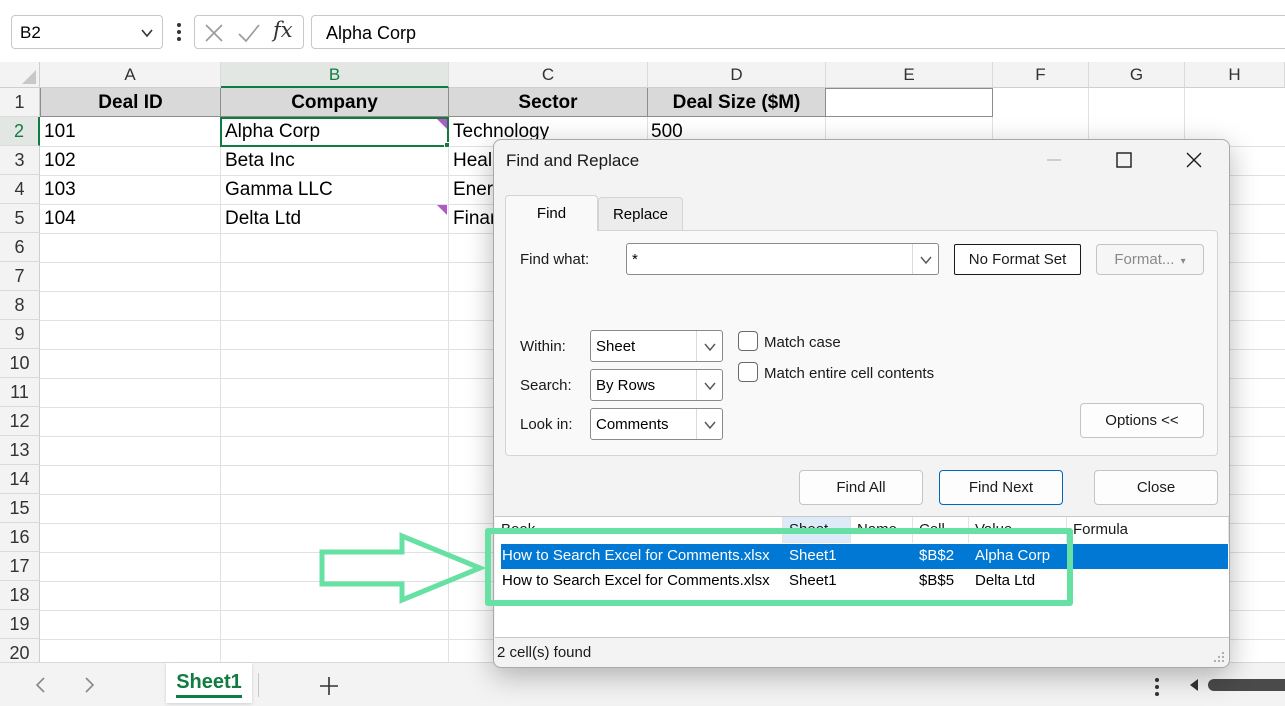 The image size is (1285, 706). I want to click on row-header-14: 14, so click(20, 479).